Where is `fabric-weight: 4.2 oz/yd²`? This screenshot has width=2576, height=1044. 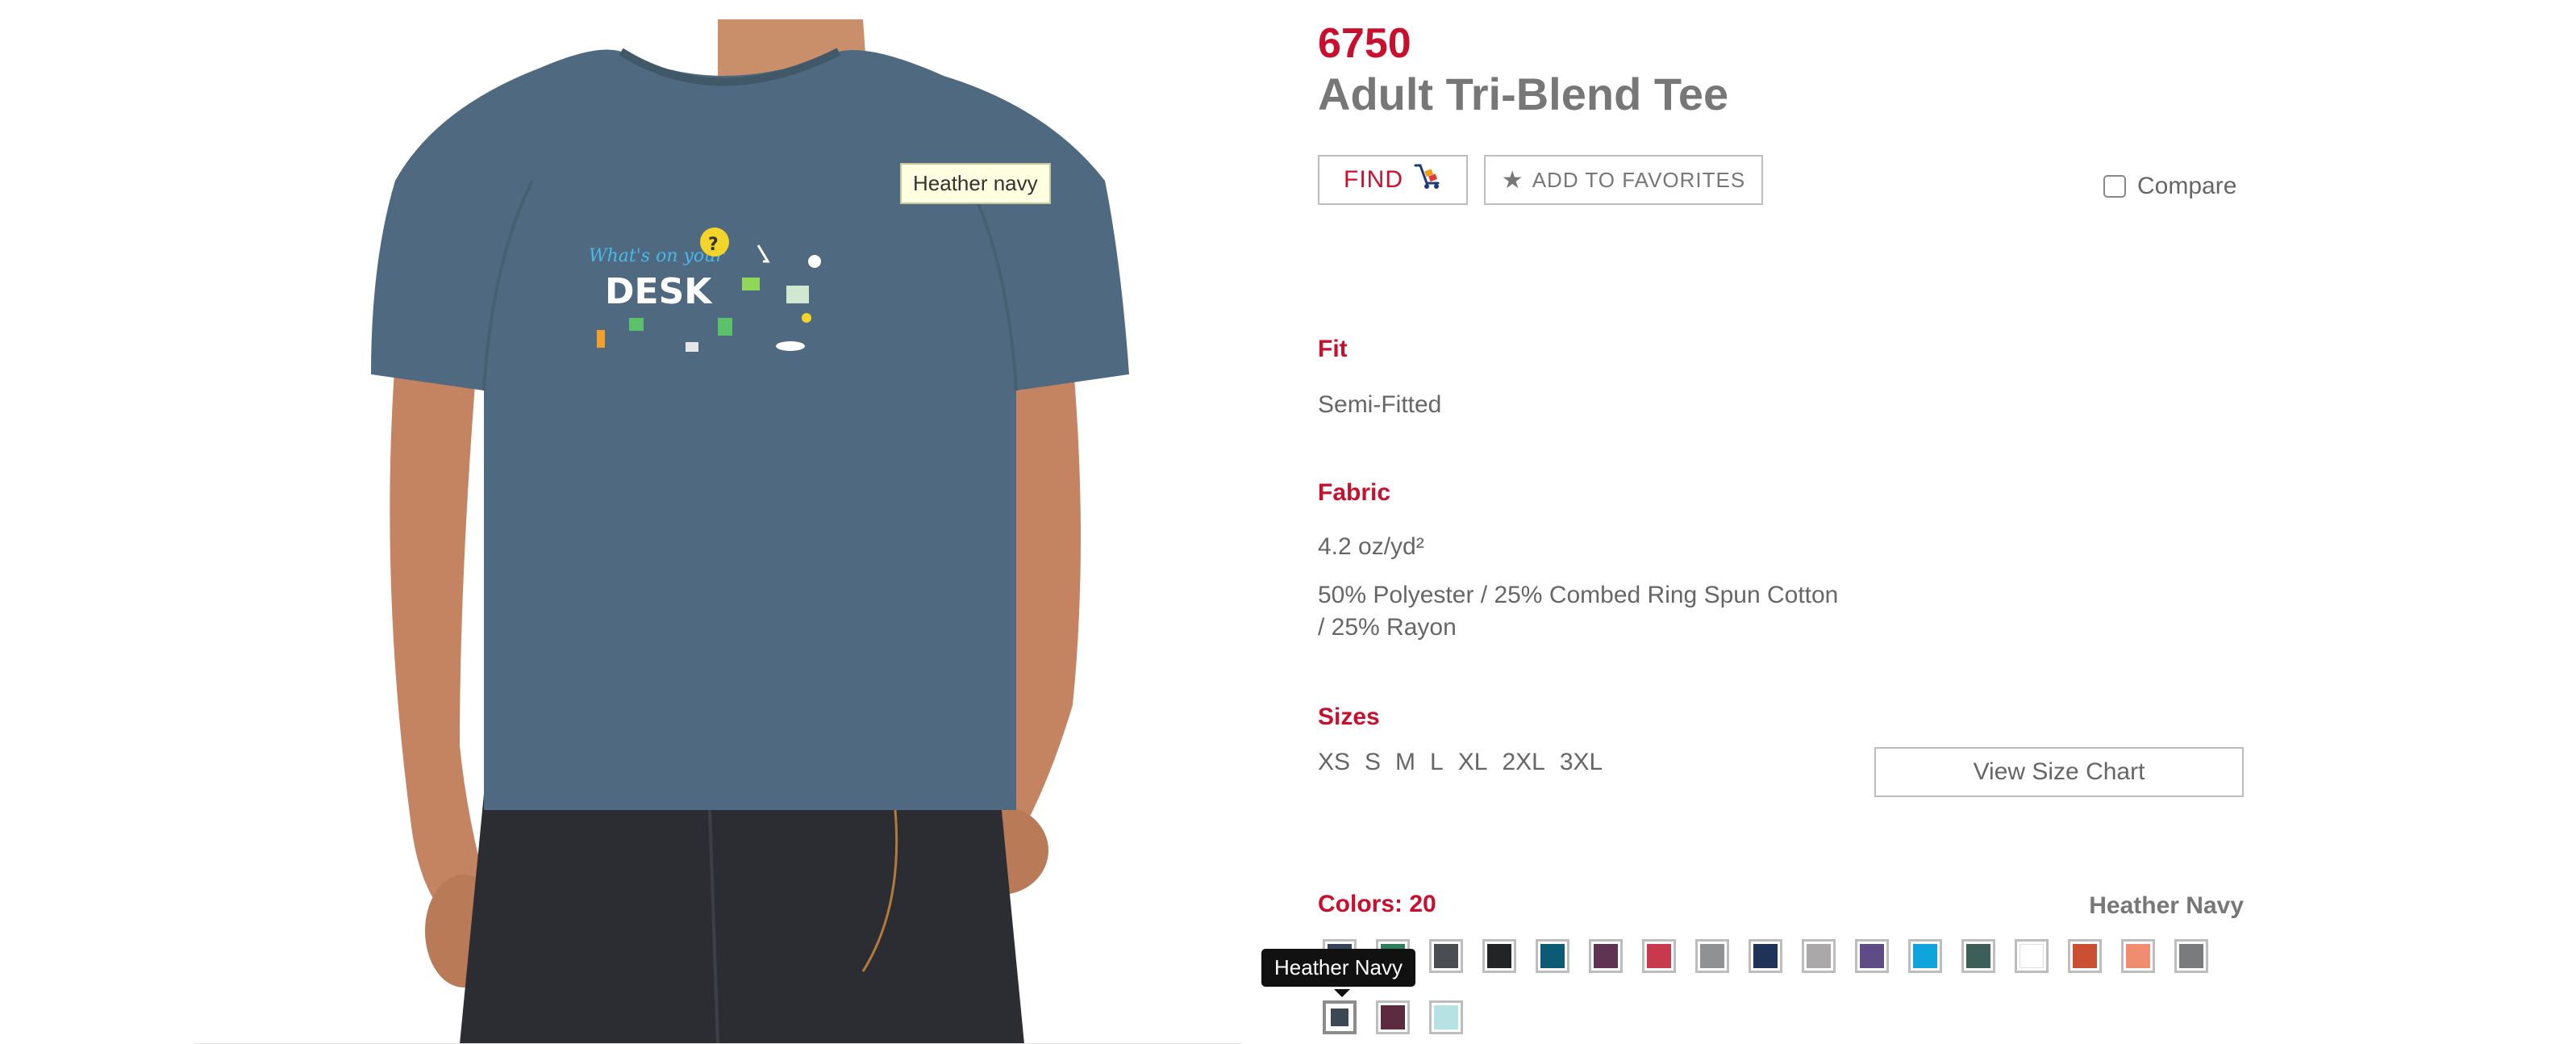 fabric-weight: 4.2 oz/yd² is located at coordinates (1371, 546).